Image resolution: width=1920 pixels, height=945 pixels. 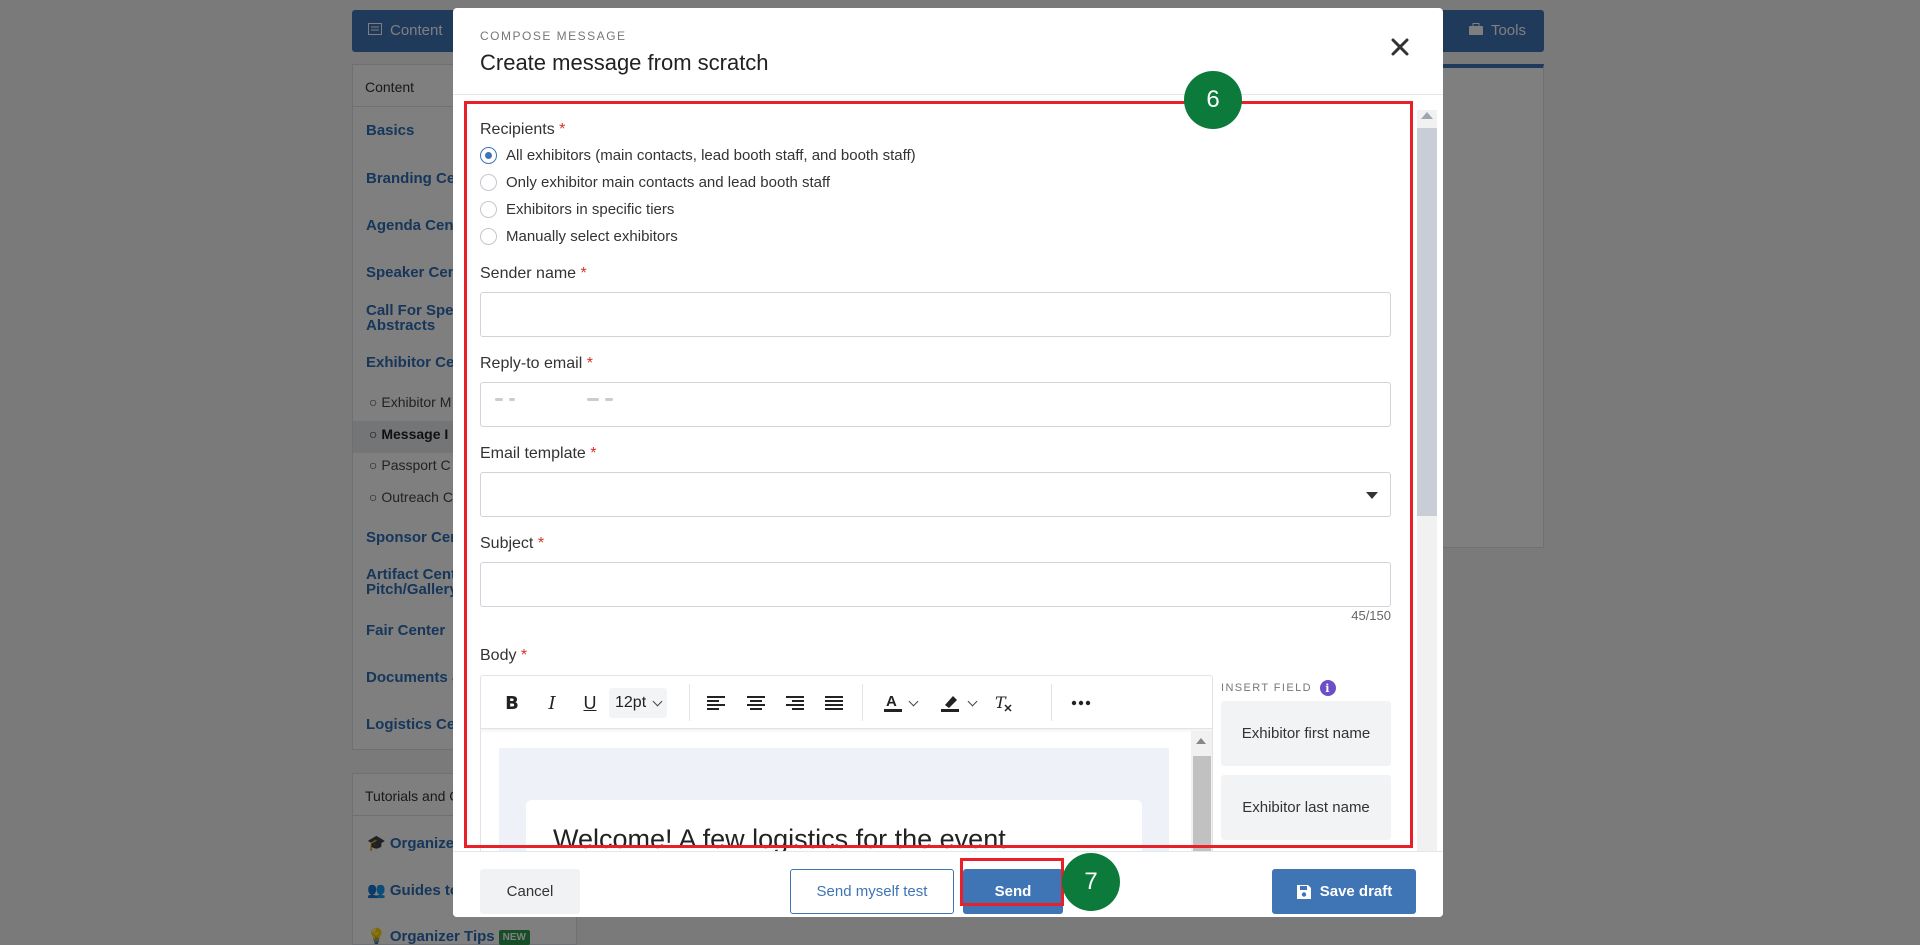 I want to click on insert-field-heading: INSERT FIELD i, so click(x=1278, y=688).